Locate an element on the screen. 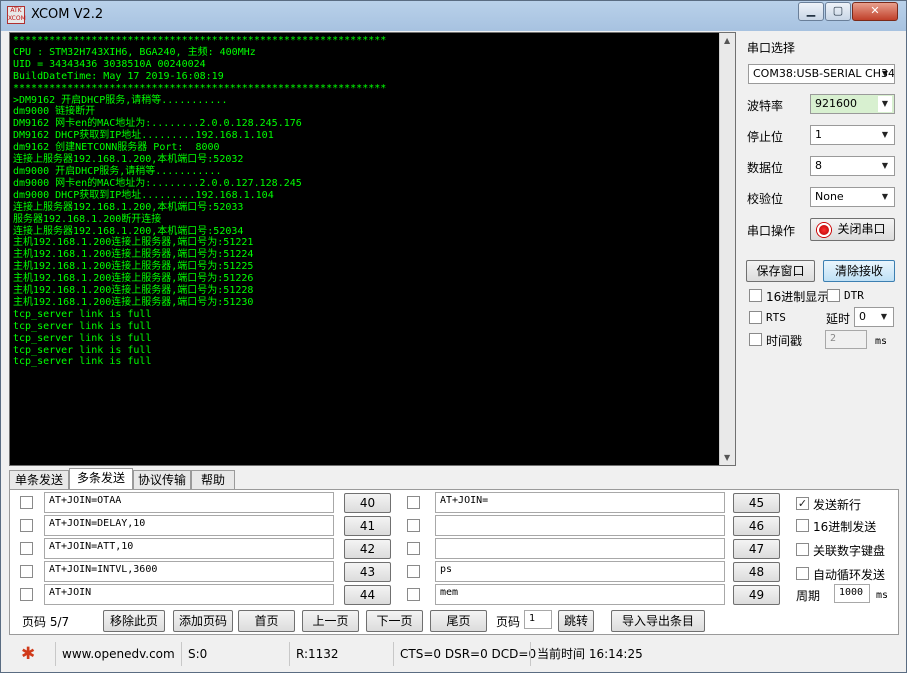 Image resolution: width=907 pixels, height=673 pixels. send-string-input: AT+JOIN=OTAA is located at coordinates (189, 502).